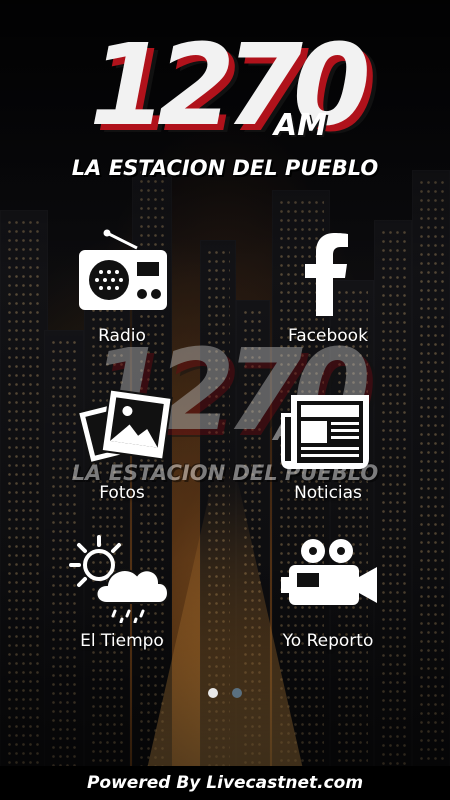 The height and width of the screenshot is (800, 450). Describe the element at coordinates (300, 125) in the screenshot. I see `logo-band: AM` at that location.